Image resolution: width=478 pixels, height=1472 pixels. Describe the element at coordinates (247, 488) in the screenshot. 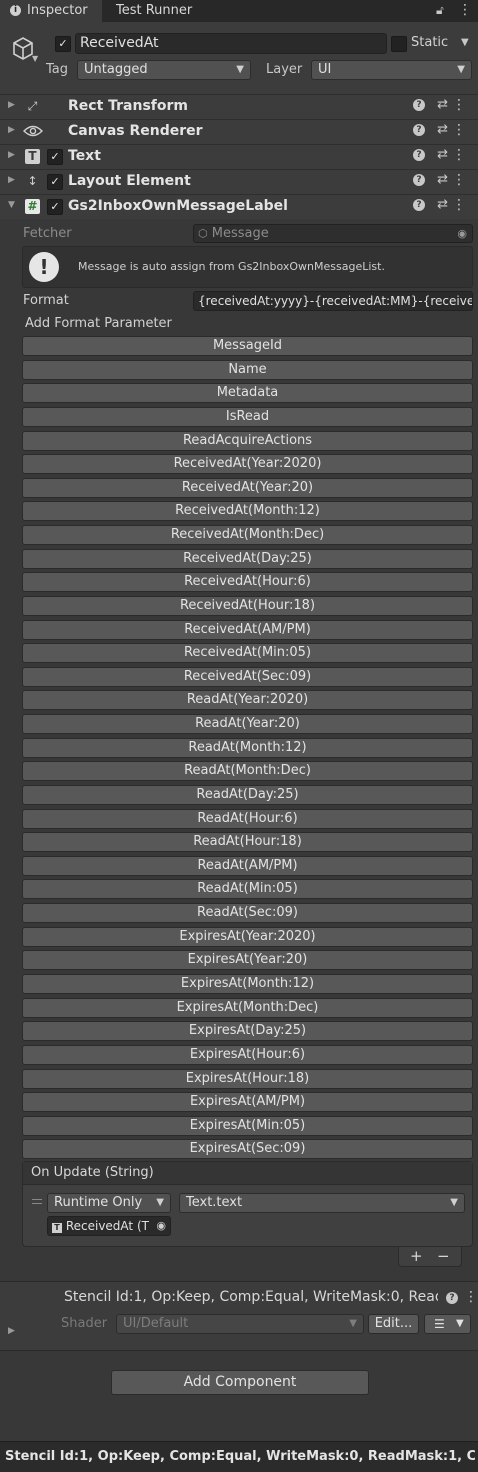

I see `format-parameter-button: ReceivedAt(Year:20)` at that location.